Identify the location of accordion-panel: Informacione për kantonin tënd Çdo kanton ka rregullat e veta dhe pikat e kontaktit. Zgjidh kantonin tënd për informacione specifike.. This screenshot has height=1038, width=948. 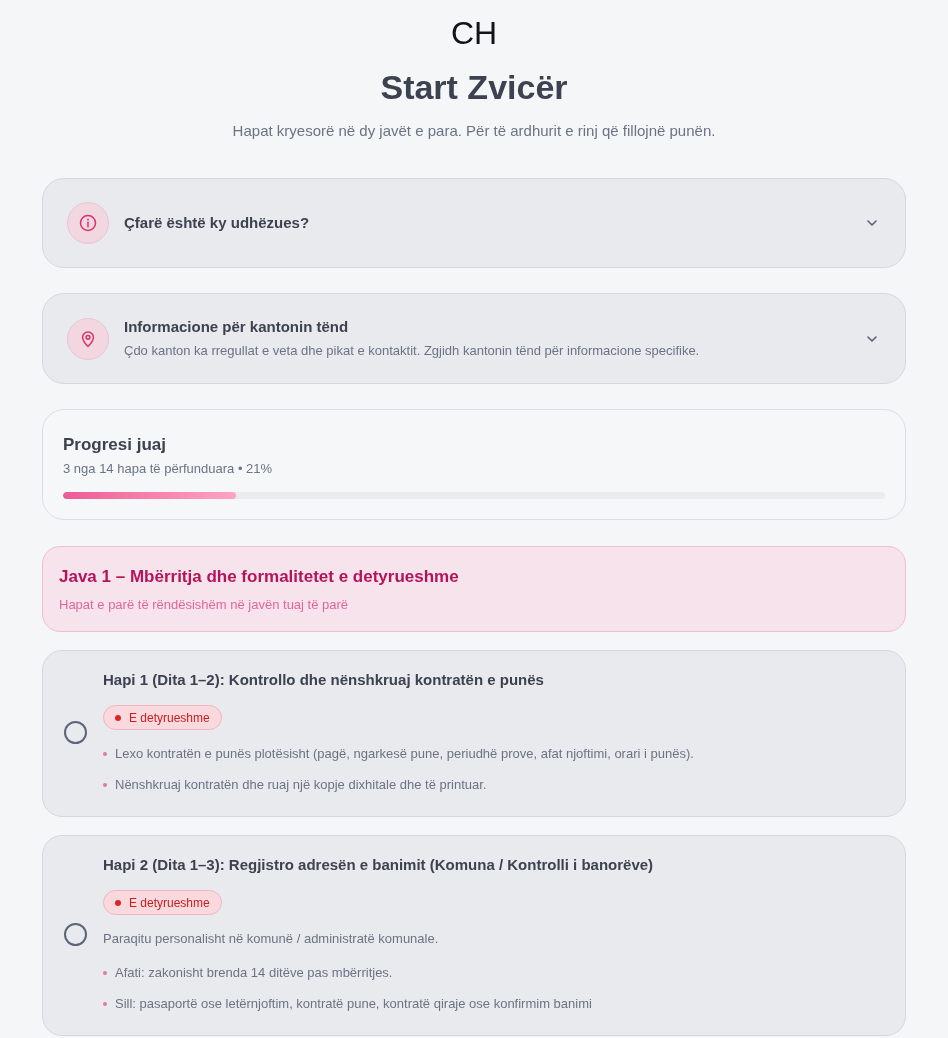
(474, 338).